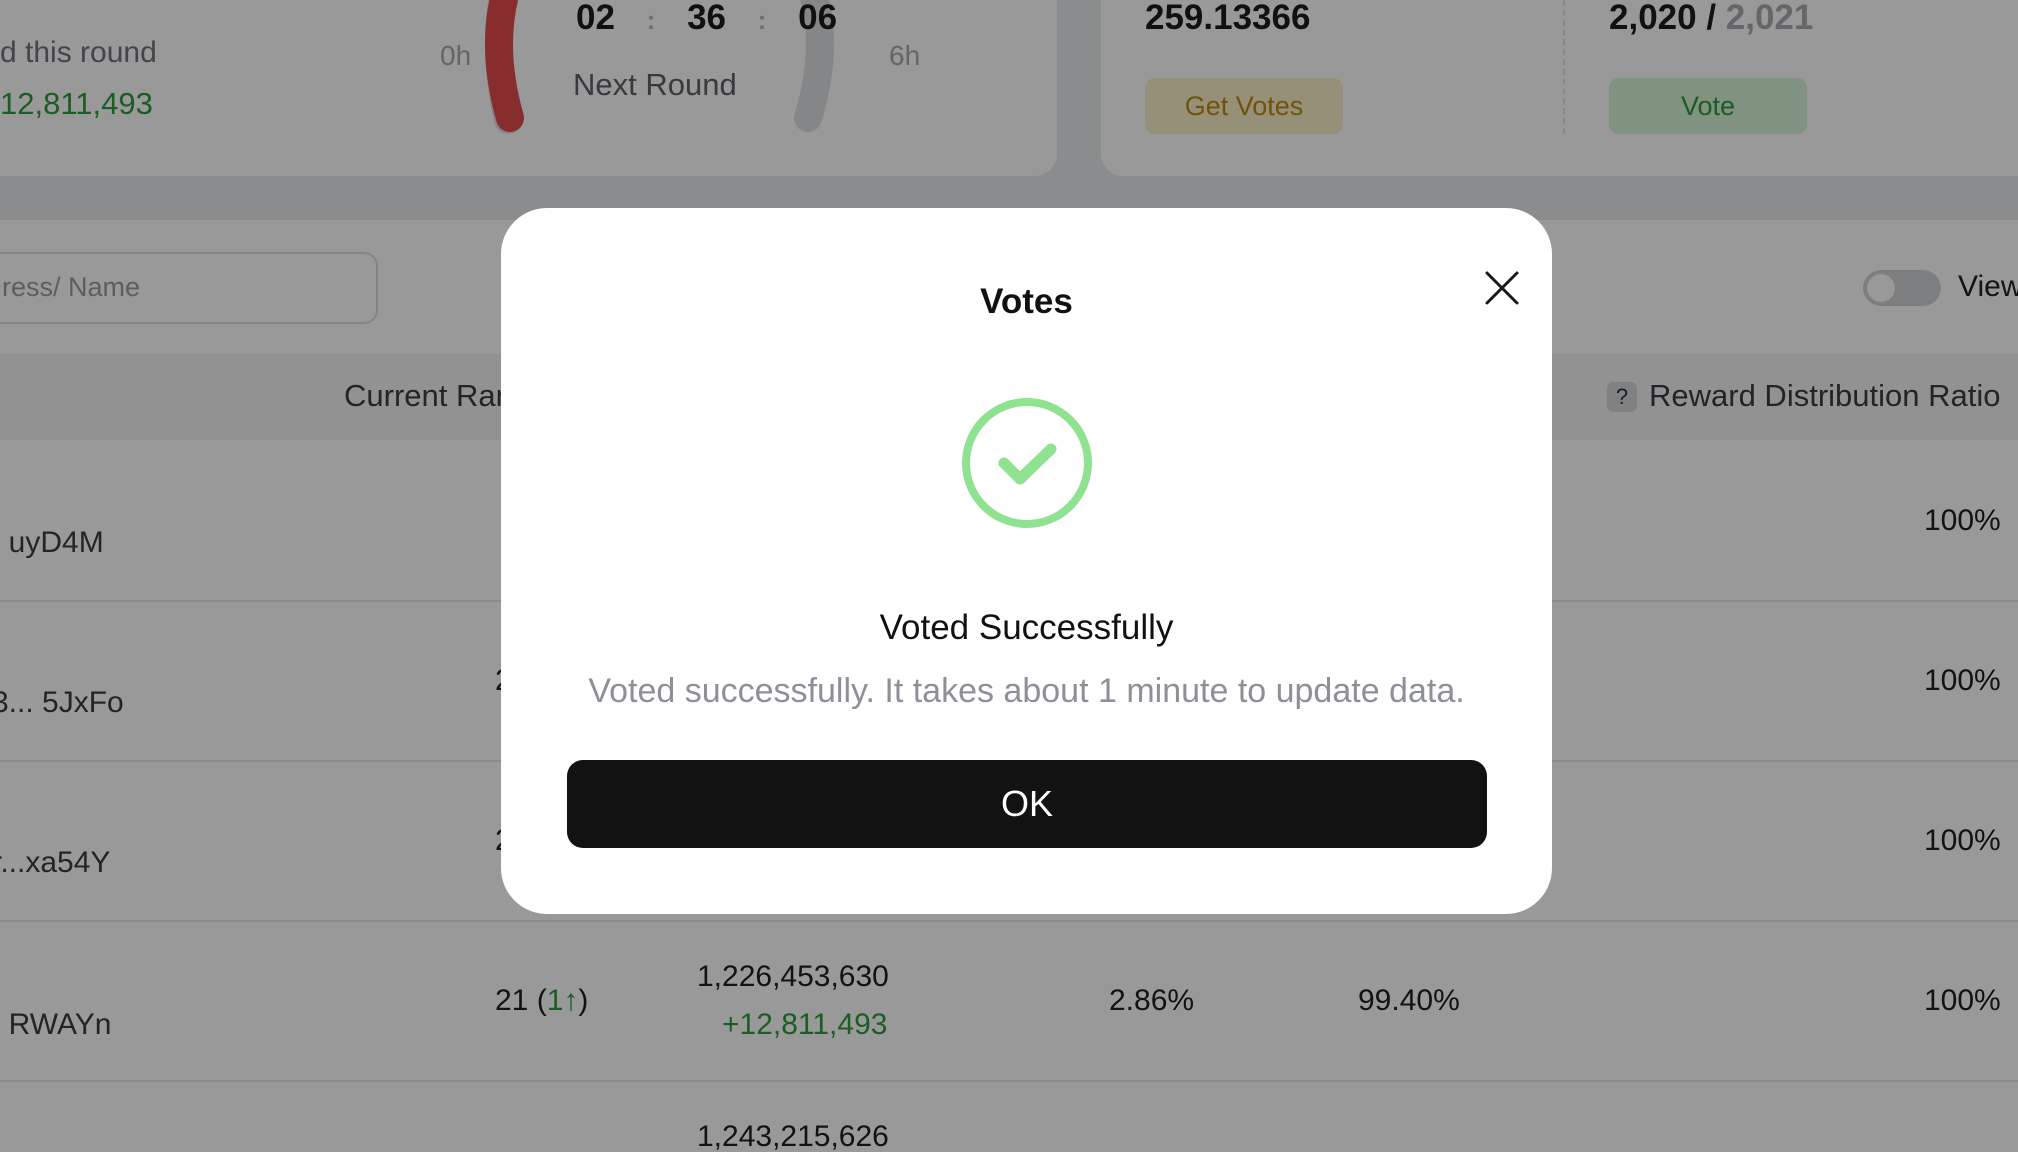  I want to click on modal-title: Votes, so click(1026, 301).